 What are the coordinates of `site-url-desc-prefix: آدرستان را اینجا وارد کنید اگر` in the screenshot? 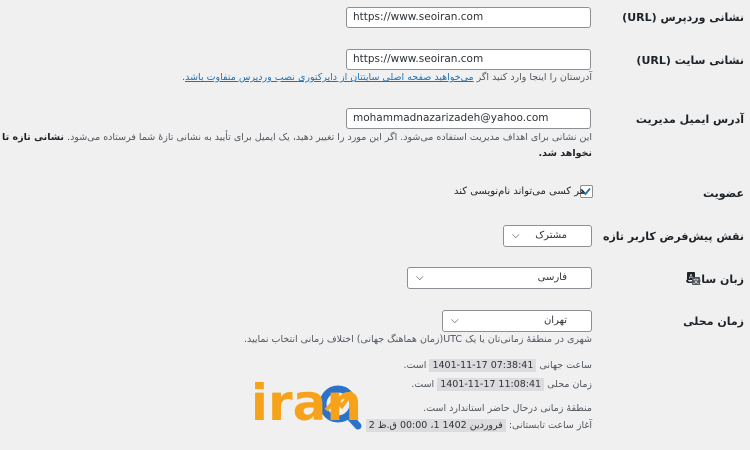 It's located at (533, 77).